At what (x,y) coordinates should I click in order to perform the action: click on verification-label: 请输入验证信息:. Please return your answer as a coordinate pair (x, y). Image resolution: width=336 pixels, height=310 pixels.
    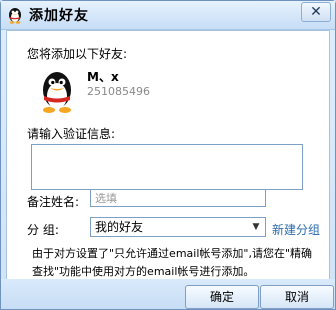
    Looking at the image, I should click on (71, 134).